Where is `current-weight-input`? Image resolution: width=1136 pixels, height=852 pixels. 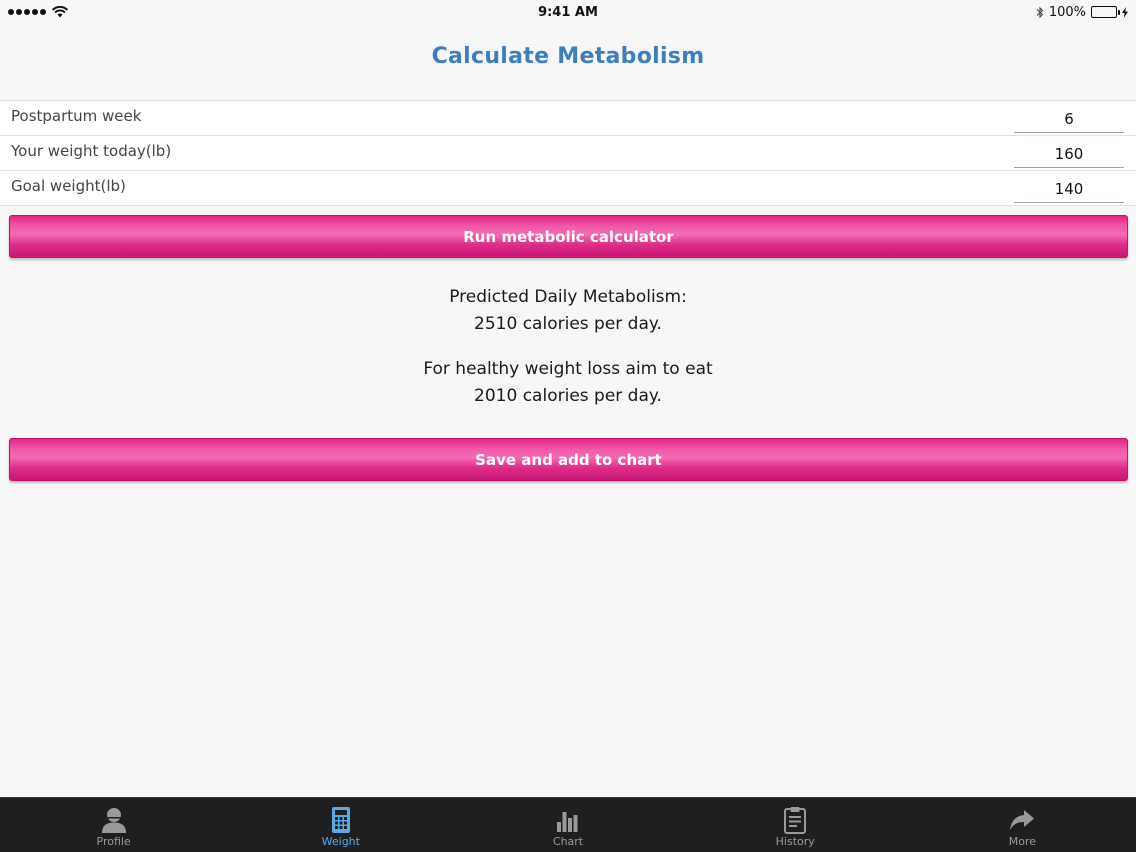
current-weight-input is located at coordinates (1069, 154).